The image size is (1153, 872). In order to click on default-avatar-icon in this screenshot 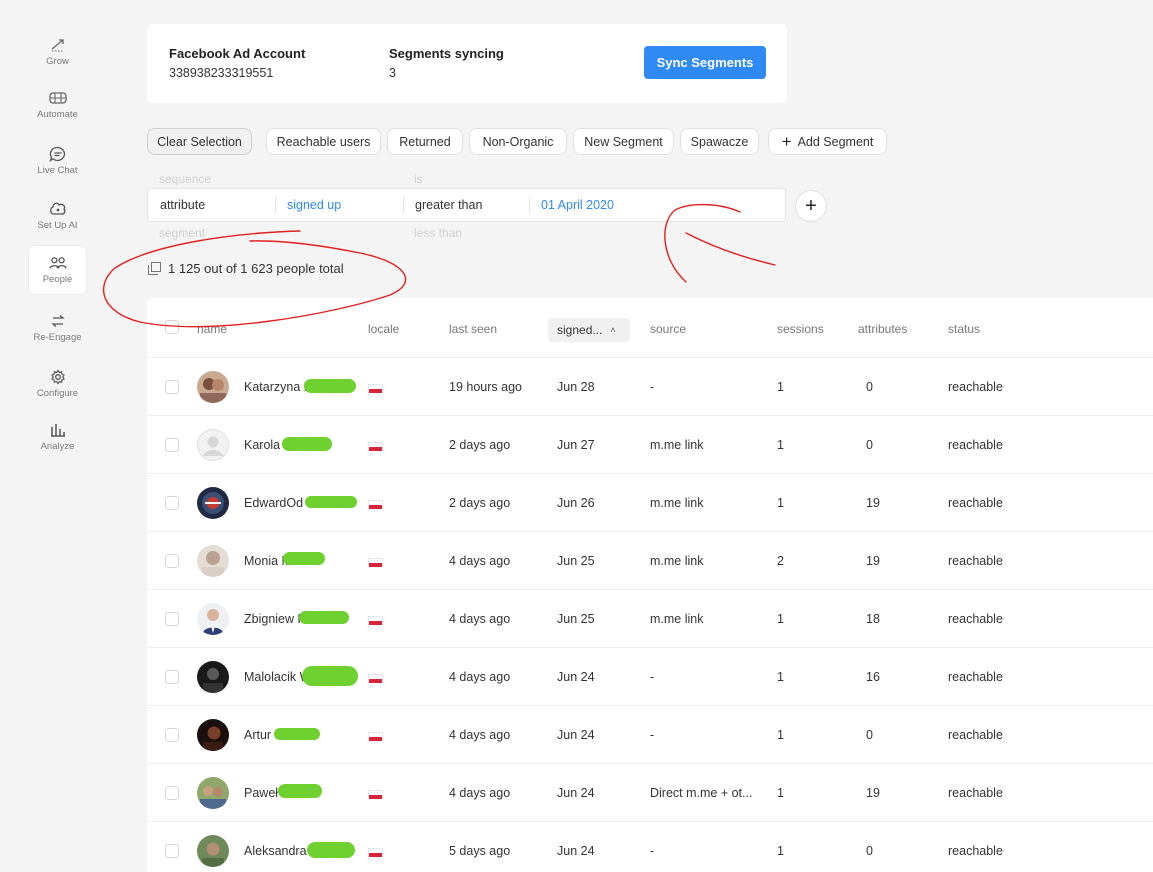, I will do `click(213, 445)`.